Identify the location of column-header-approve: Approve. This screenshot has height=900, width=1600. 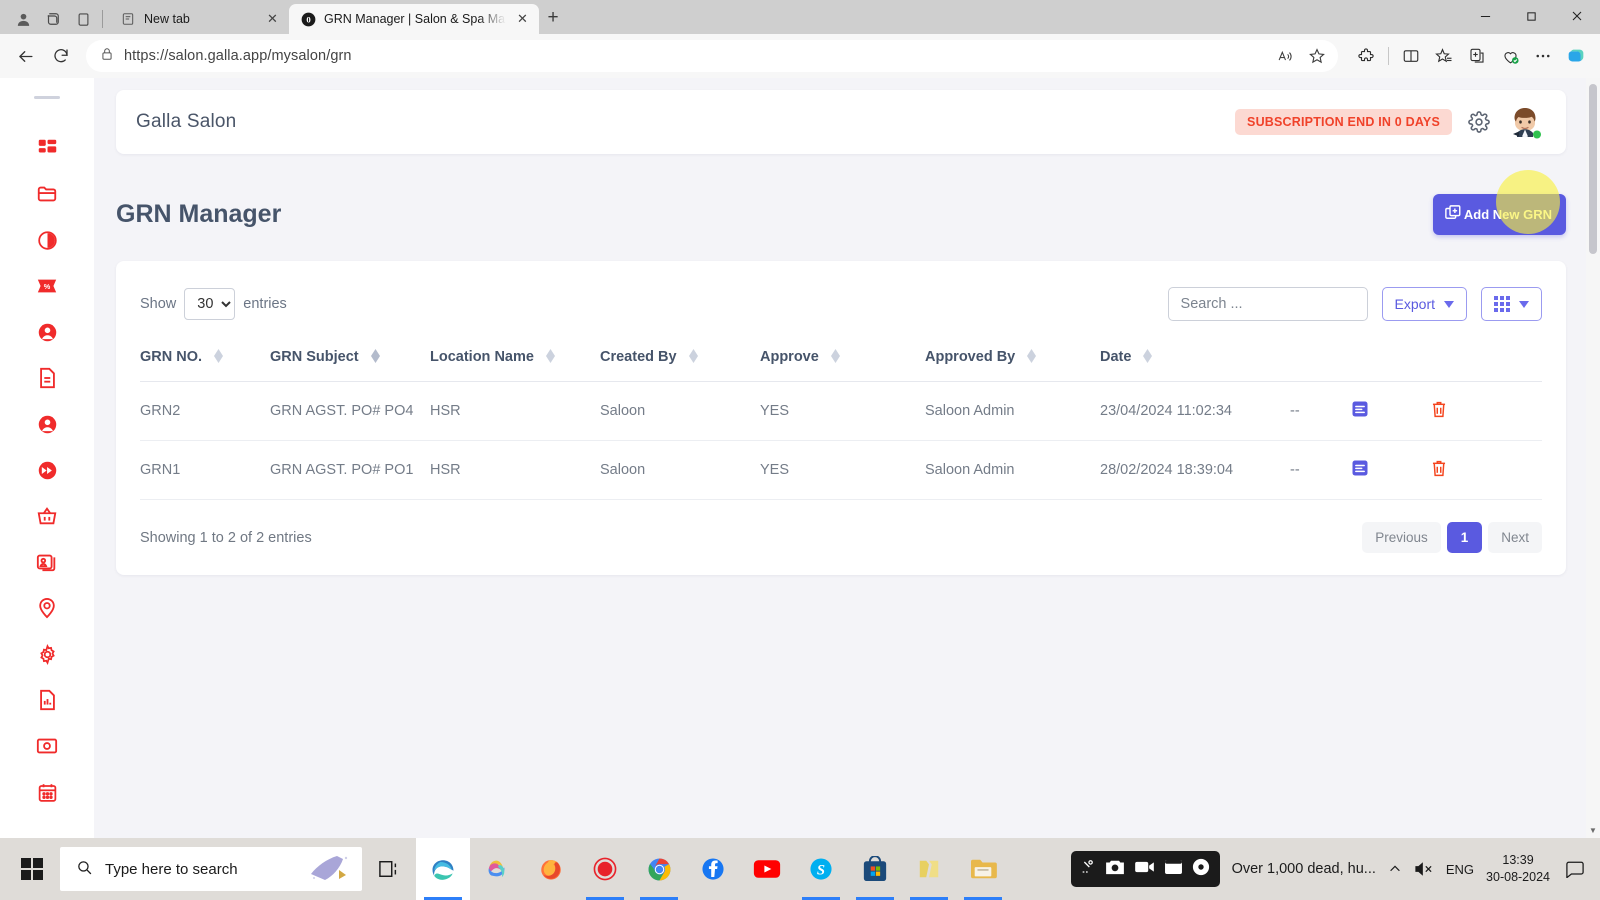
(842, 360).